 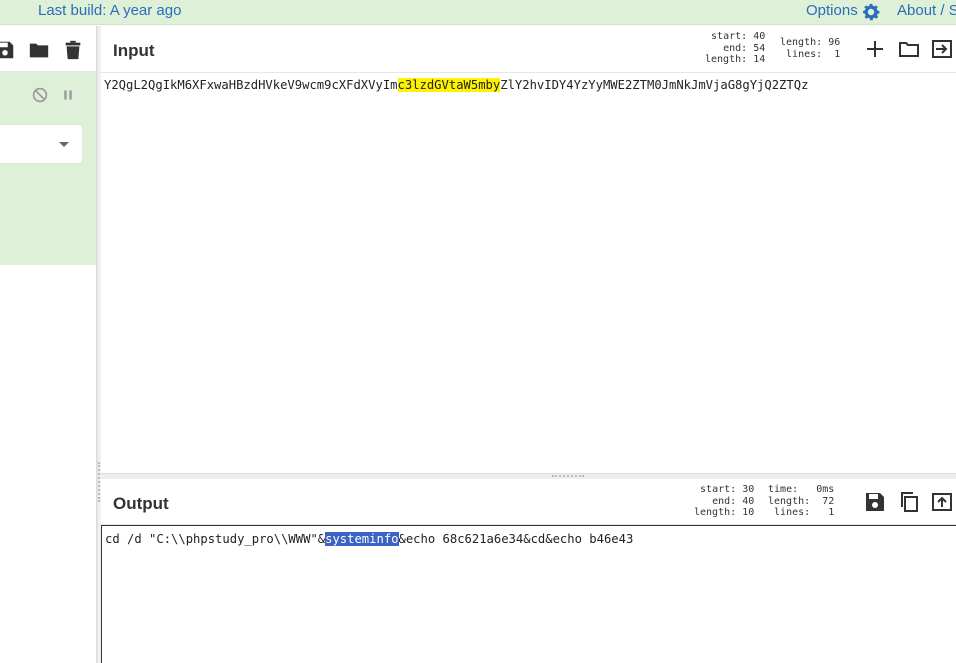 What do you see at coordinates (724, 501) in the screenshot?
I see `output-selection-stats: start: 30 end: 40 length: 10` at bounding box center [724, 501].